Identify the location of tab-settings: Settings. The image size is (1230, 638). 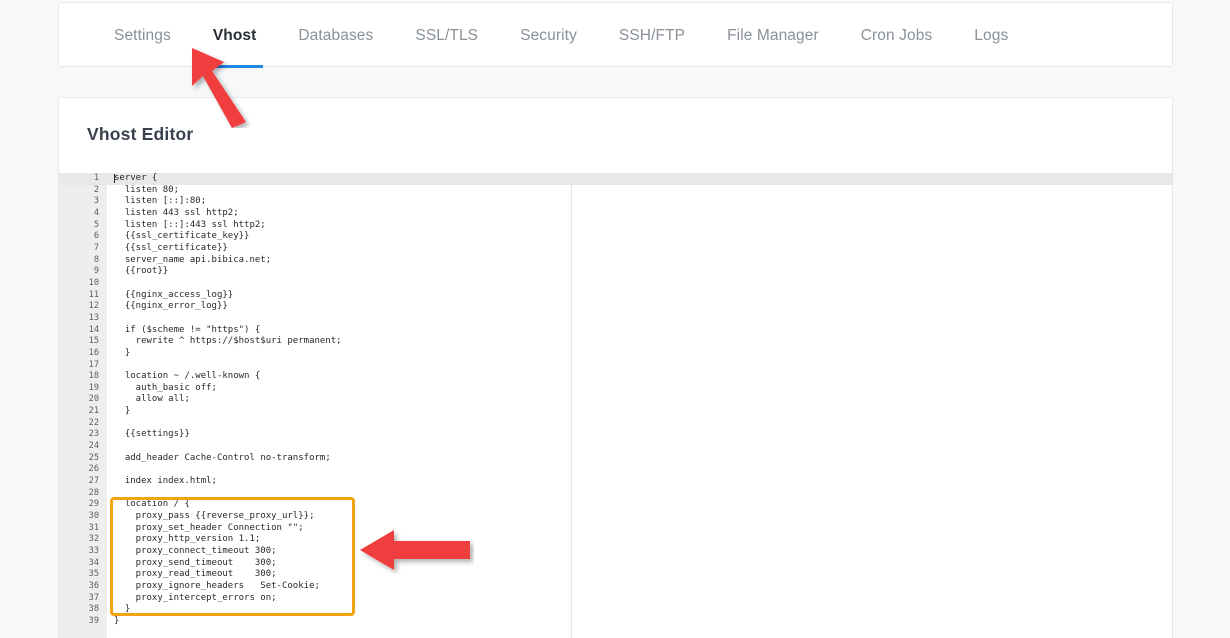
(142, 35).